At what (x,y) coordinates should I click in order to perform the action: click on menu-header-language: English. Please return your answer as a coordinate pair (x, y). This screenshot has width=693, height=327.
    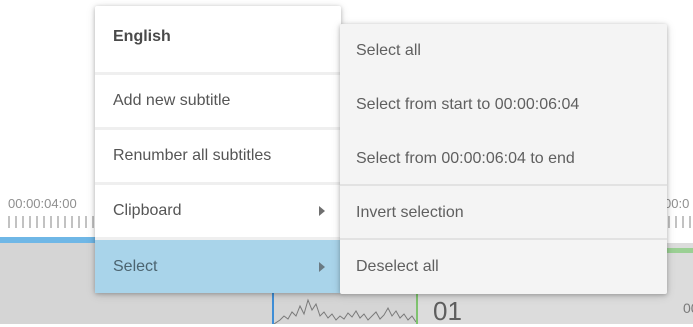
    Looking at the image, I should click on (218, 39).